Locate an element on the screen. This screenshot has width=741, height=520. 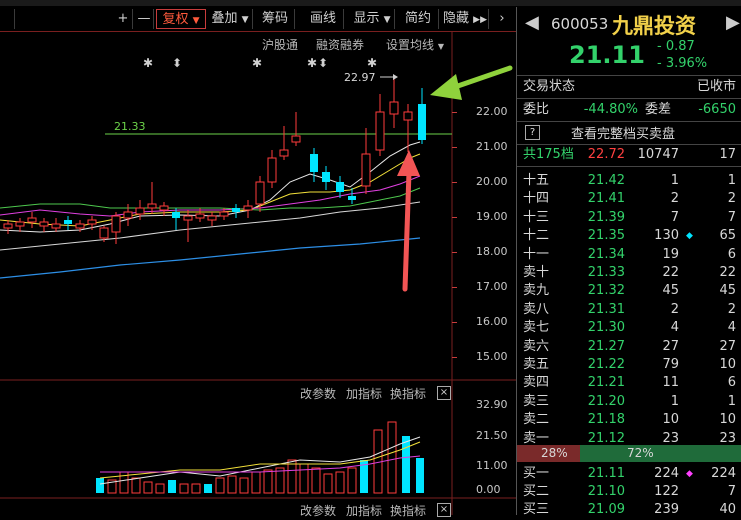
event-star-icon: ✱ is located at coordinates (257, 63).